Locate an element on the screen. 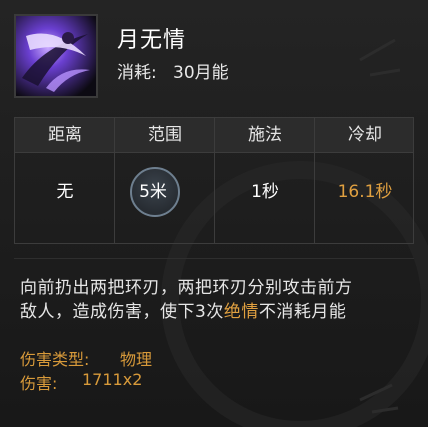 The height and width of the screenshot is (427, 428). divider is located at coordinates (214, 258).